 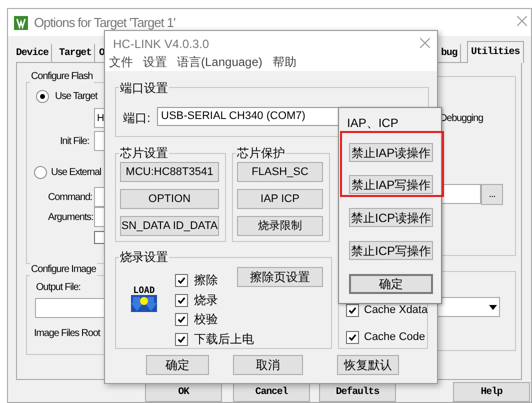 What do you see at coordinates (491, 392) in the screenshot?
I see `dialog-button: Help` at bounding box center [491, 392].